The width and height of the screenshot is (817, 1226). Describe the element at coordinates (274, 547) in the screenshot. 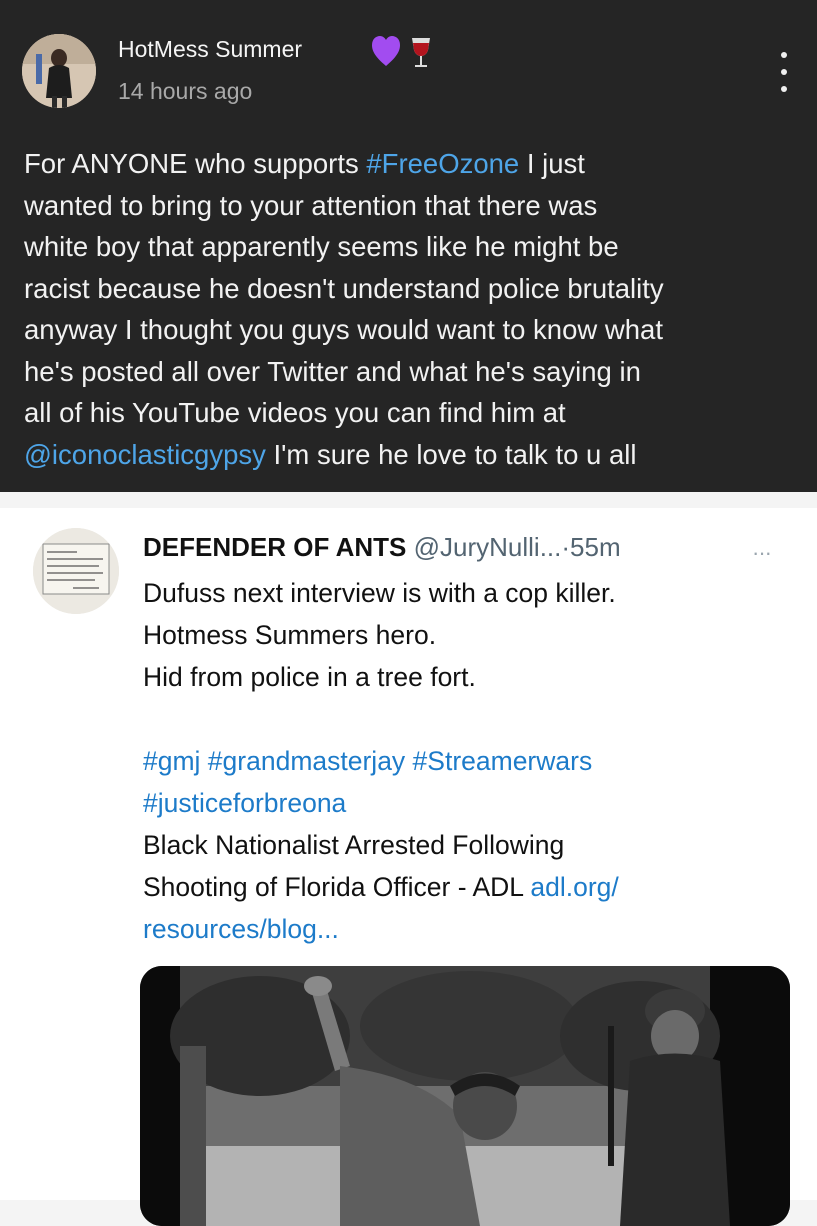

I see `tweet-author-name: DEFENDER OF ANTS` at that location.